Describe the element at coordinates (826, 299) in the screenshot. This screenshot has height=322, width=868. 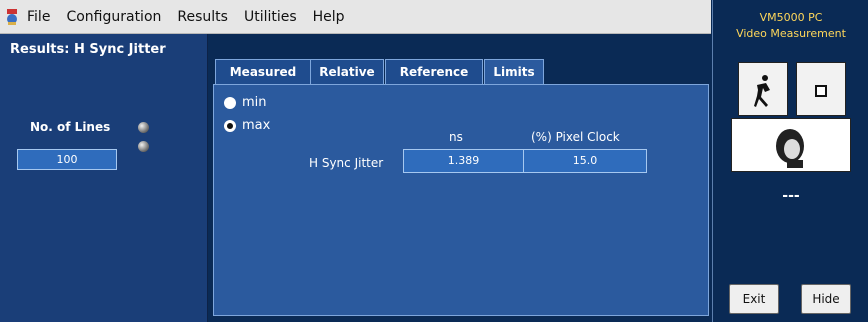
I see `hide-button: Hide` at that location.